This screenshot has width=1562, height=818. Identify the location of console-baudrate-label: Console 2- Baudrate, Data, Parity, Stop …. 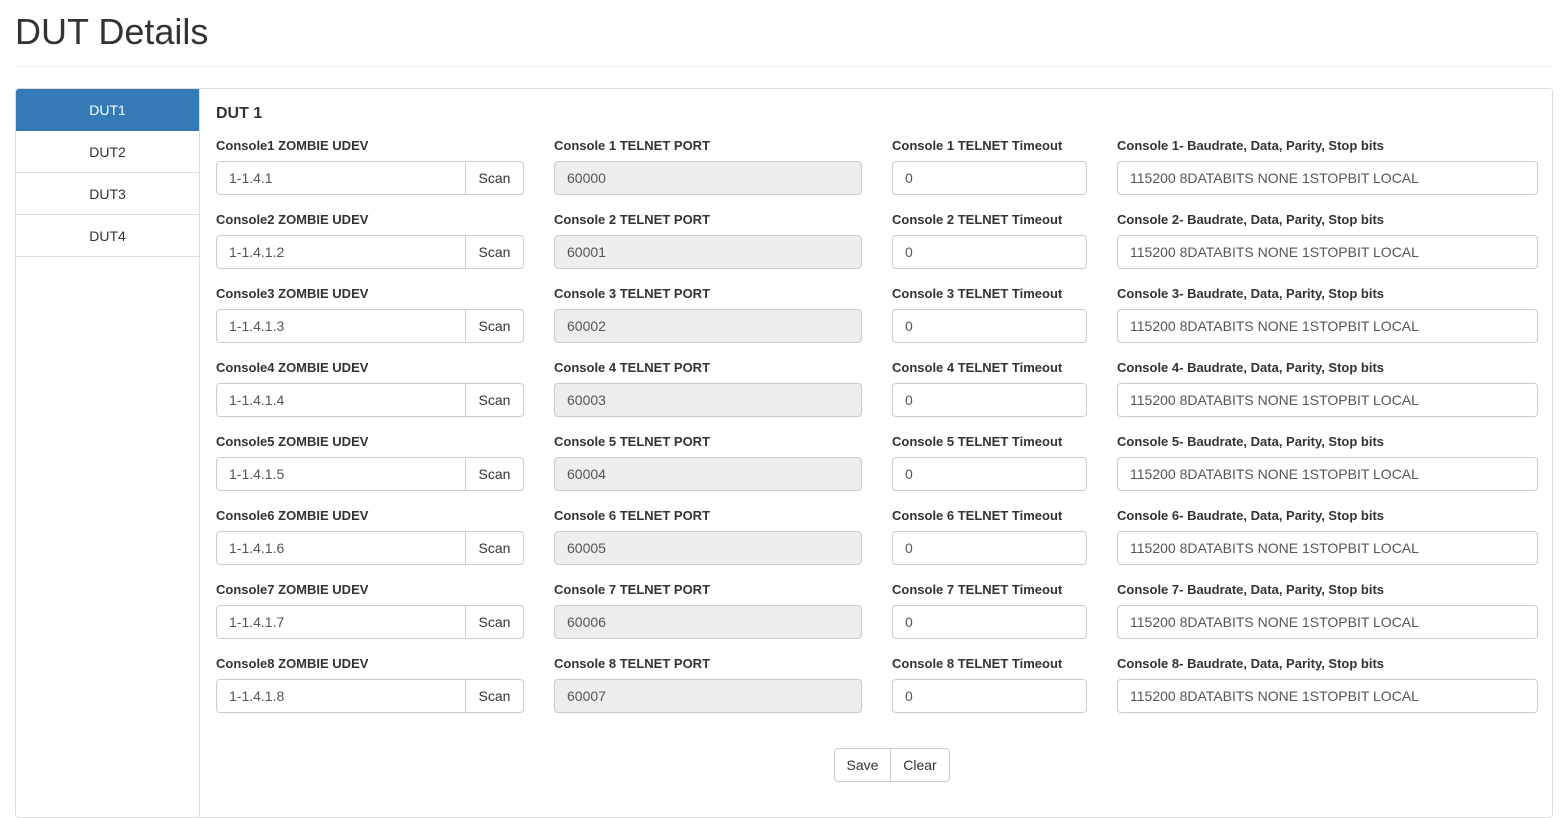
(1251, 219).